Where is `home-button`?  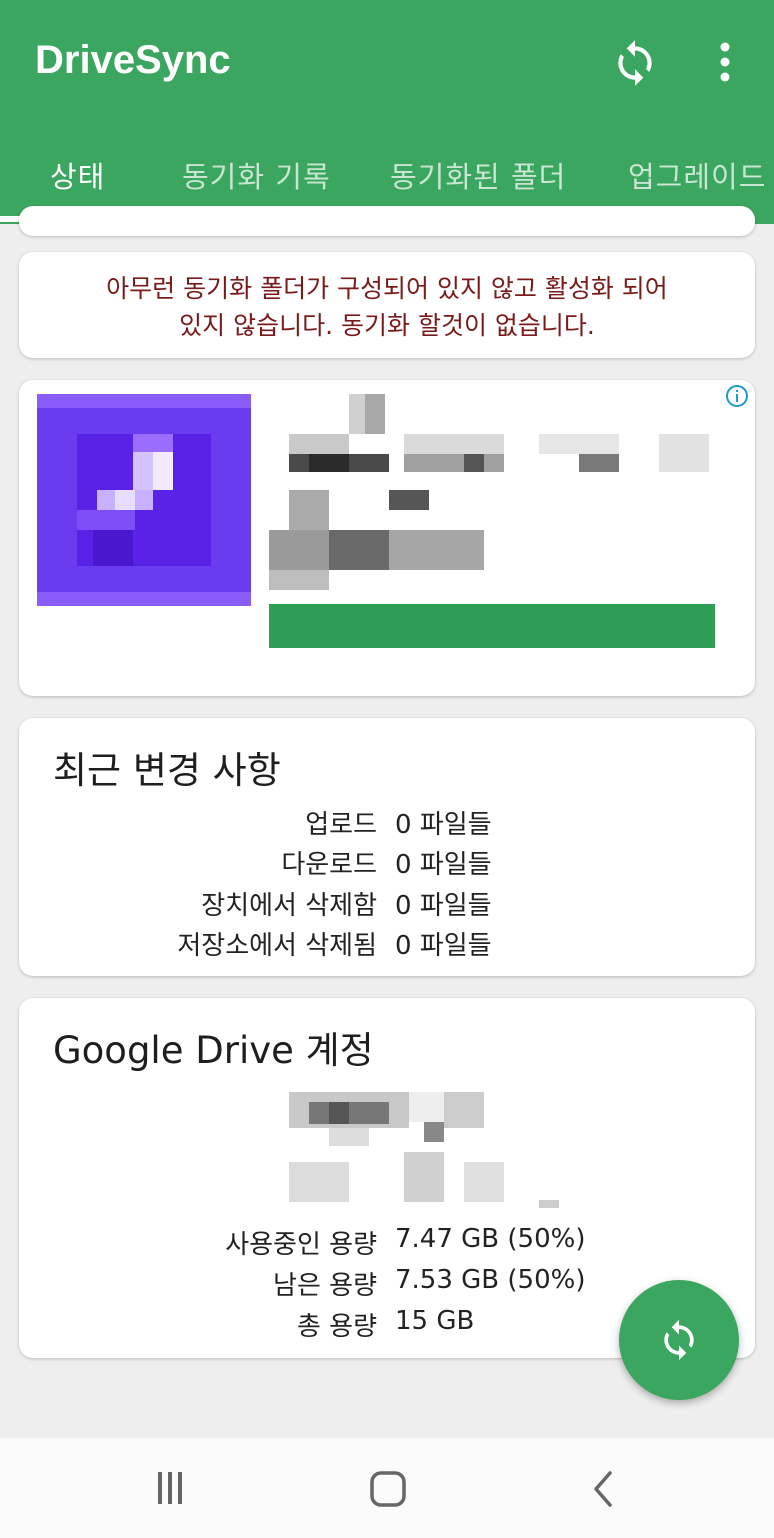
home-button is located at coordinates (388, 1491).